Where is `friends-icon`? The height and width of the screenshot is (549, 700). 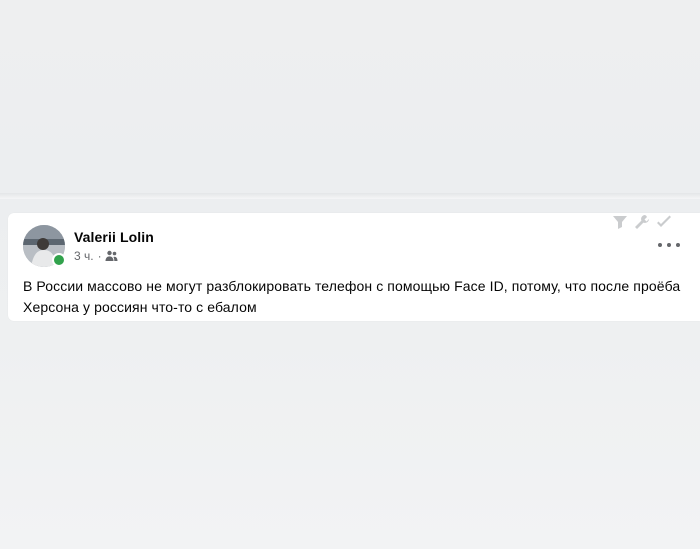 friends-icon is located at coordinates (111, 256).